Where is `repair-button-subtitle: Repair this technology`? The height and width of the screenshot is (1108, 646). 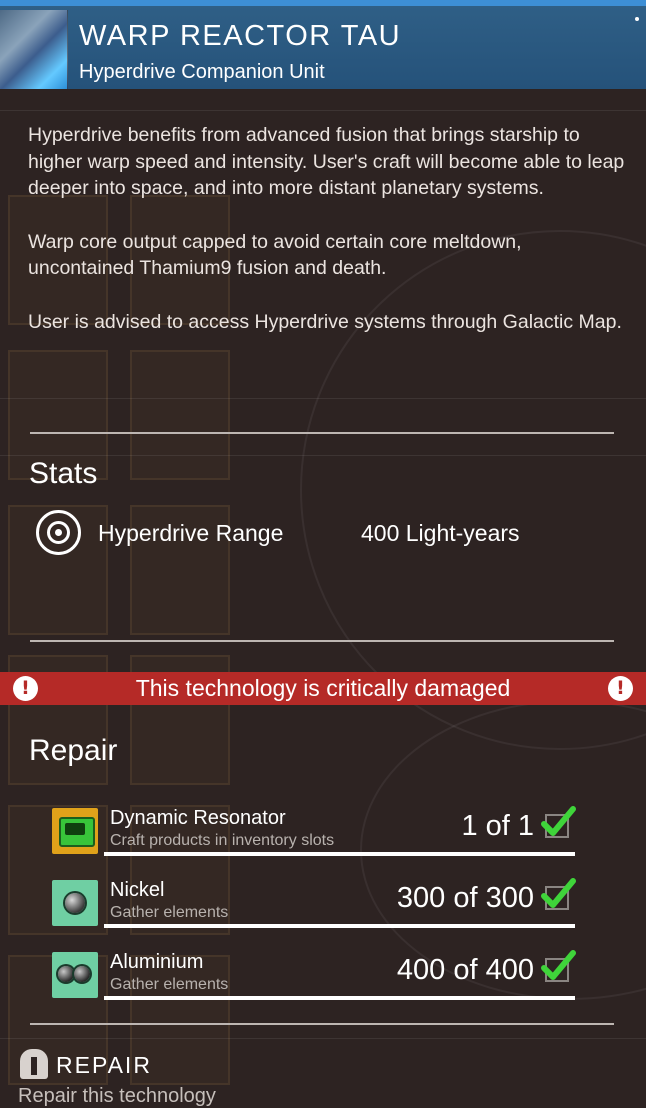
repair-button-subtitle: Repair this technology is located at coordinates (117, 1096).